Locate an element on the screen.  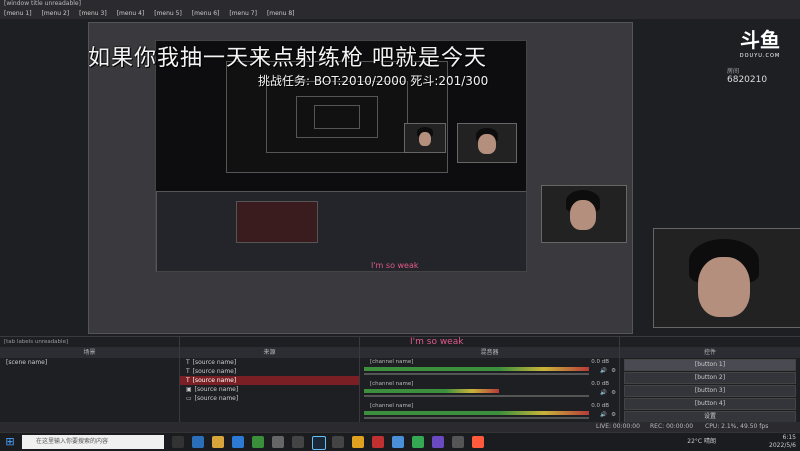
room-info: 房间 6820210 is located at coordinates (763, 76).